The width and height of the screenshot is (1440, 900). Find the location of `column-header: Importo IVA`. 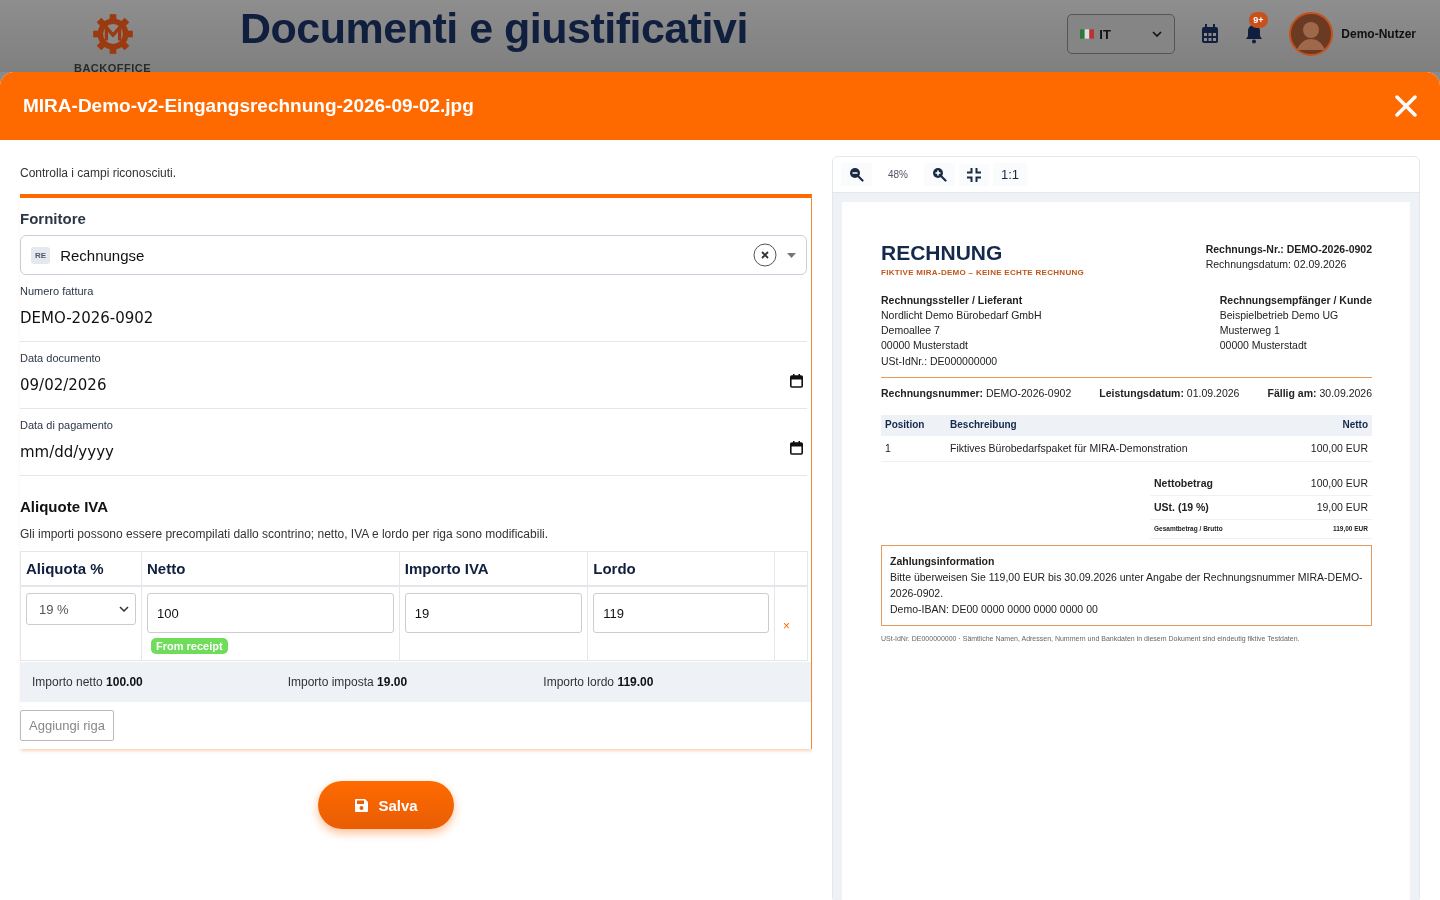

column-header: Importo IVA is located at coordinates (493, 568).